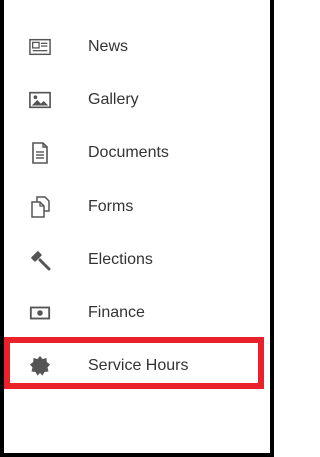 The image size is (320, 457). Describe the element at coordinates (40, 100) in the screenshot. I see `image-icon` at that location.